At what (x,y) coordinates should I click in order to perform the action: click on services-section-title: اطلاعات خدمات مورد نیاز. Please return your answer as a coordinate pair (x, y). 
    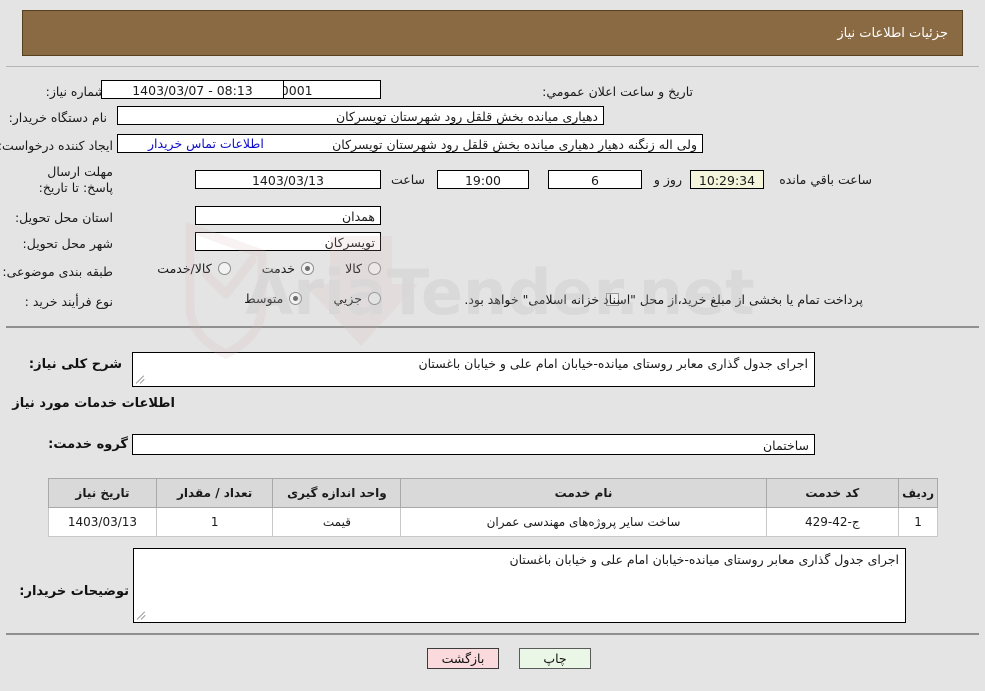
    Looking at the image, I should click on (93, 403).